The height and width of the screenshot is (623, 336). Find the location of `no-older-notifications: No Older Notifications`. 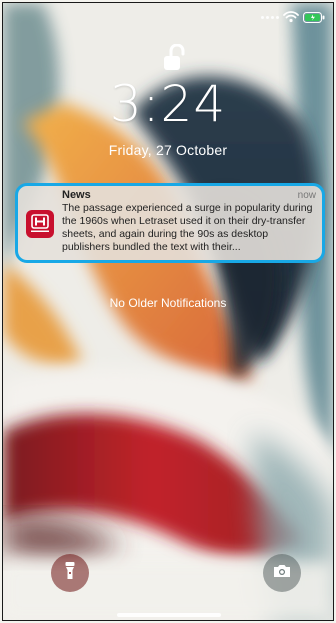

no-older-notifications: No Older Notifications is located at coordinates (168, 303).